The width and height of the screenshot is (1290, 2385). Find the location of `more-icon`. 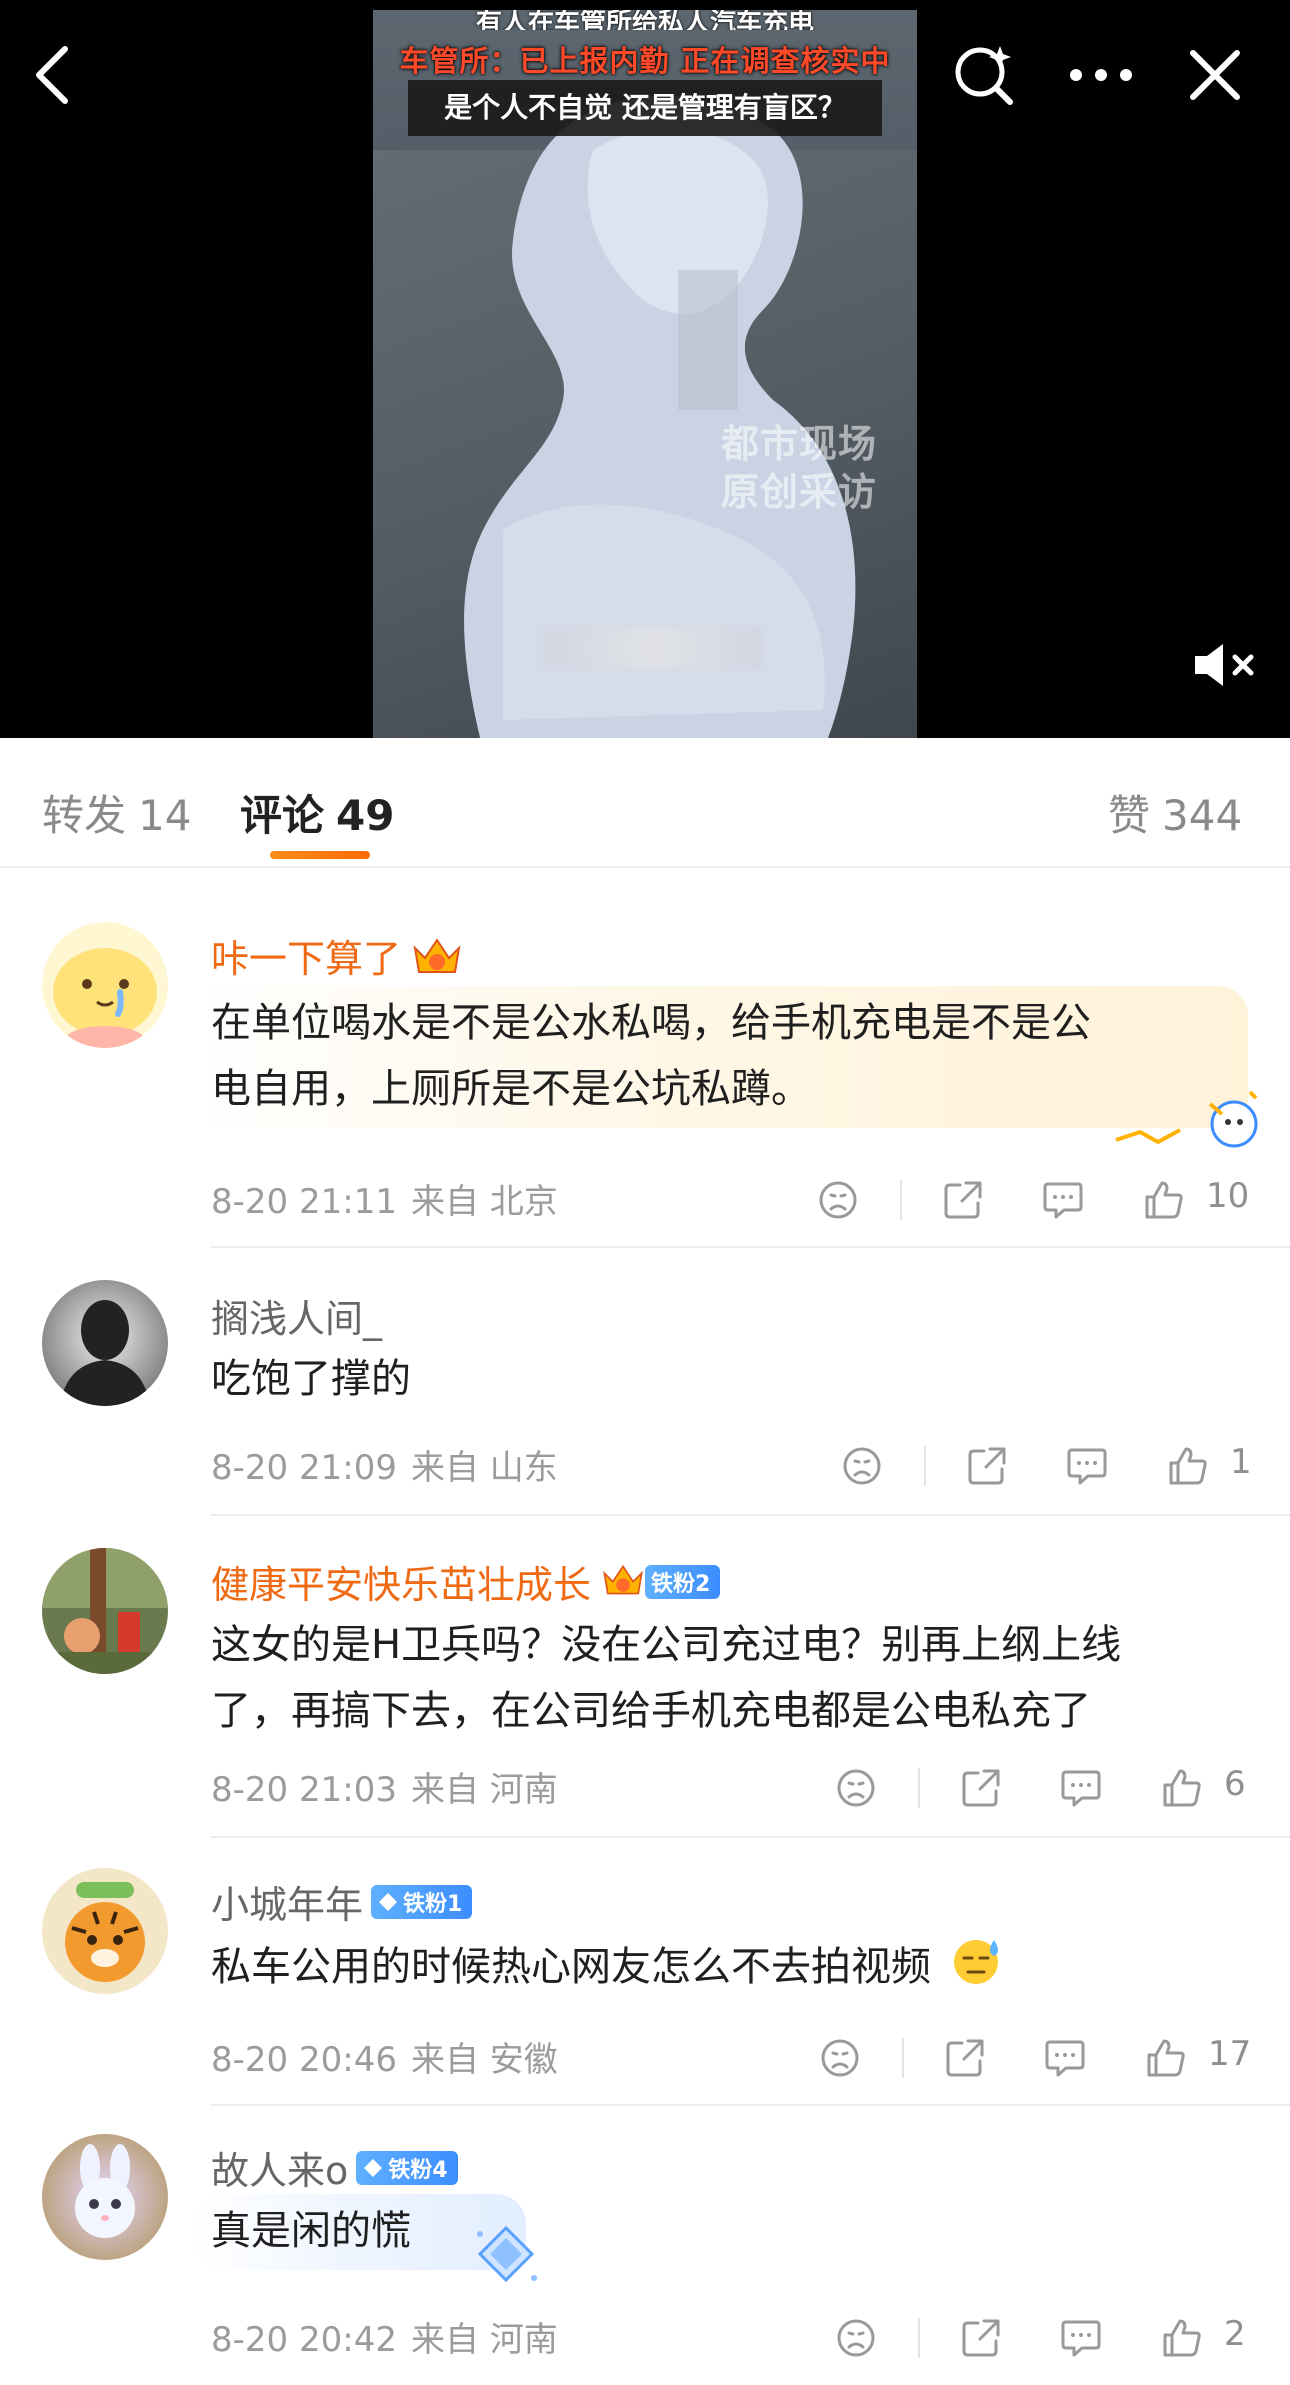

more-icon is located at coordinates (1101, 75).